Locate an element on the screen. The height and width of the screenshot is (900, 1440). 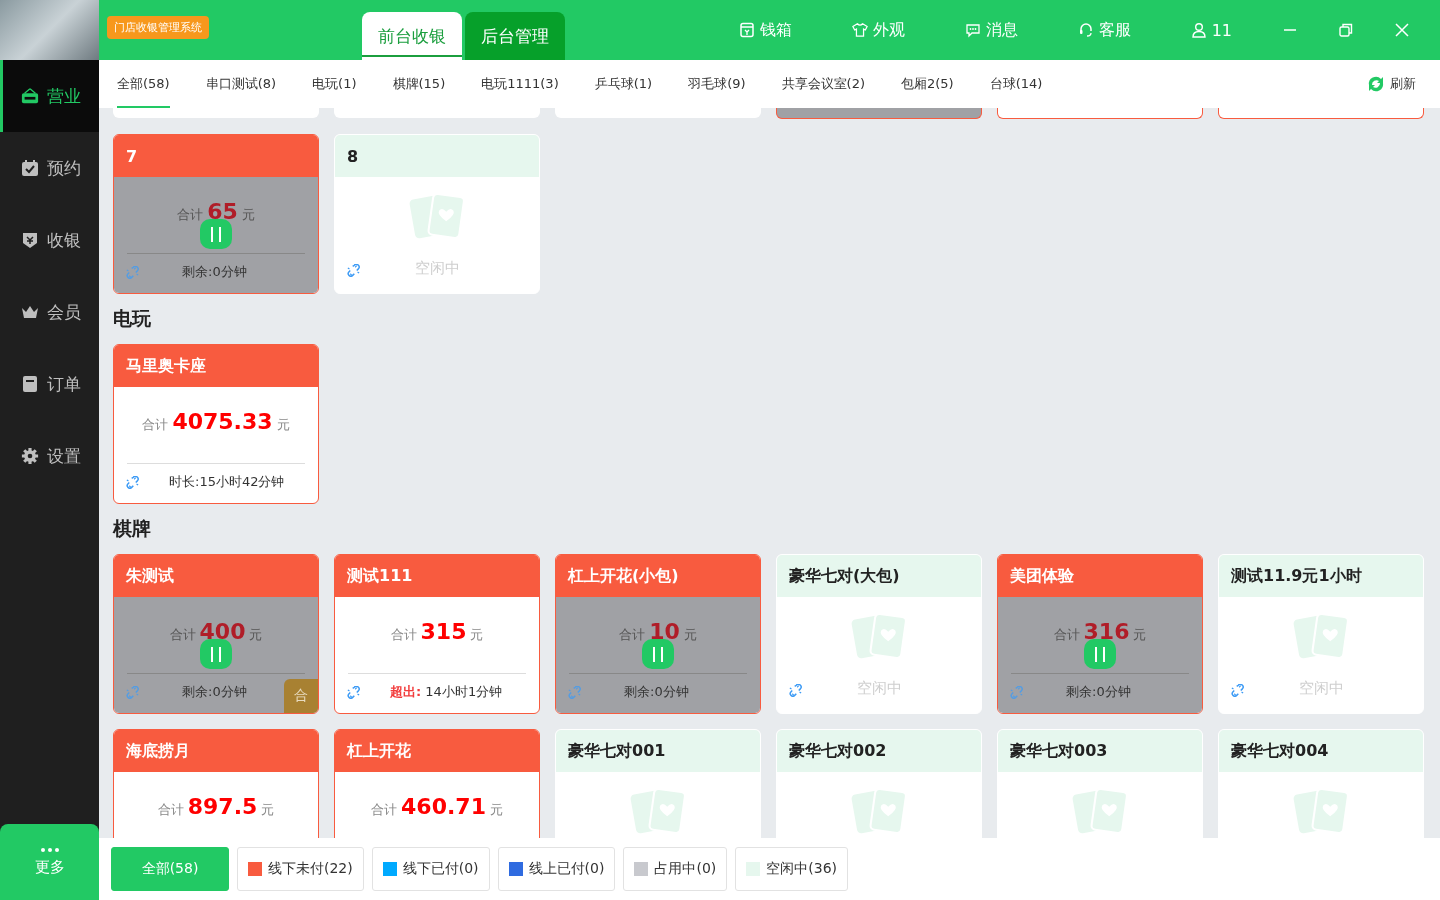
mode-tab: 前台收银 is located at coordinates (412, 36).